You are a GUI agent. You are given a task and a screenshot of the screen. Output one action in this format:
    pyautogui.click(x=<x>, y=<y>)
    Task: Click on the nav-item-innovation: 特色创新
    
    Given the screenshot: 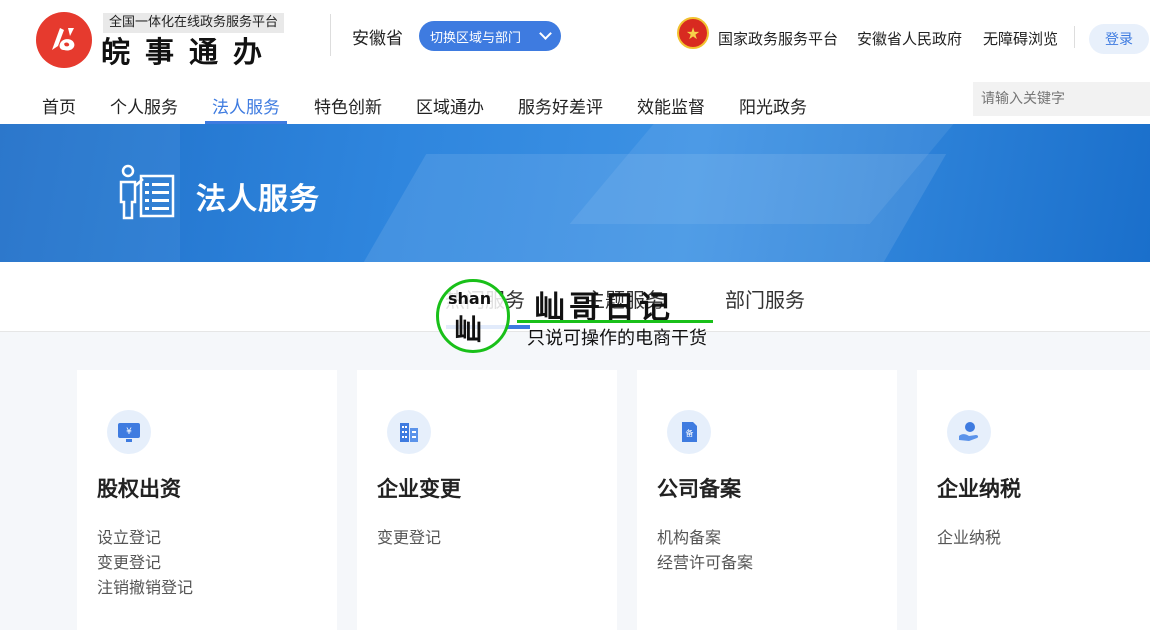 What is the action you would take?
    pyautogui.click(x=348, y=105)
    